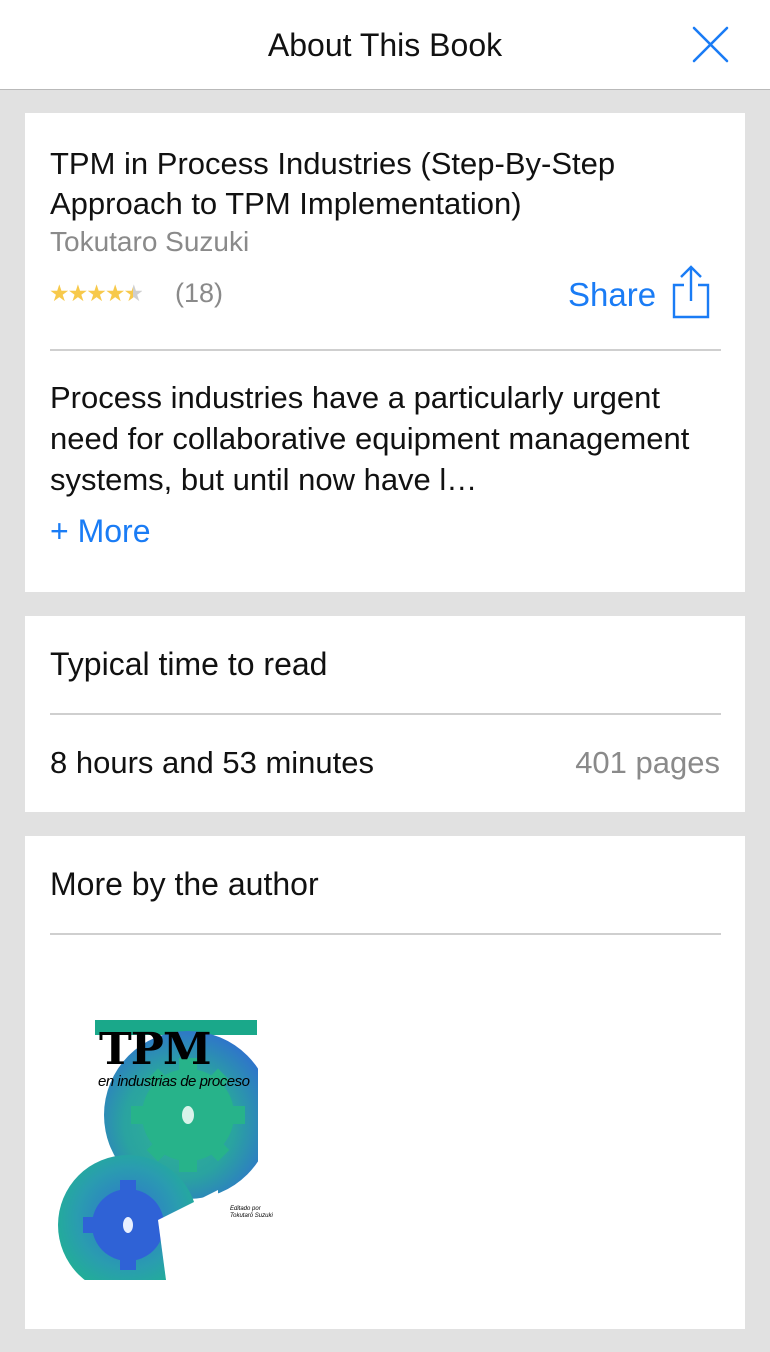  I want to click on close-icon, so click(710, 44).